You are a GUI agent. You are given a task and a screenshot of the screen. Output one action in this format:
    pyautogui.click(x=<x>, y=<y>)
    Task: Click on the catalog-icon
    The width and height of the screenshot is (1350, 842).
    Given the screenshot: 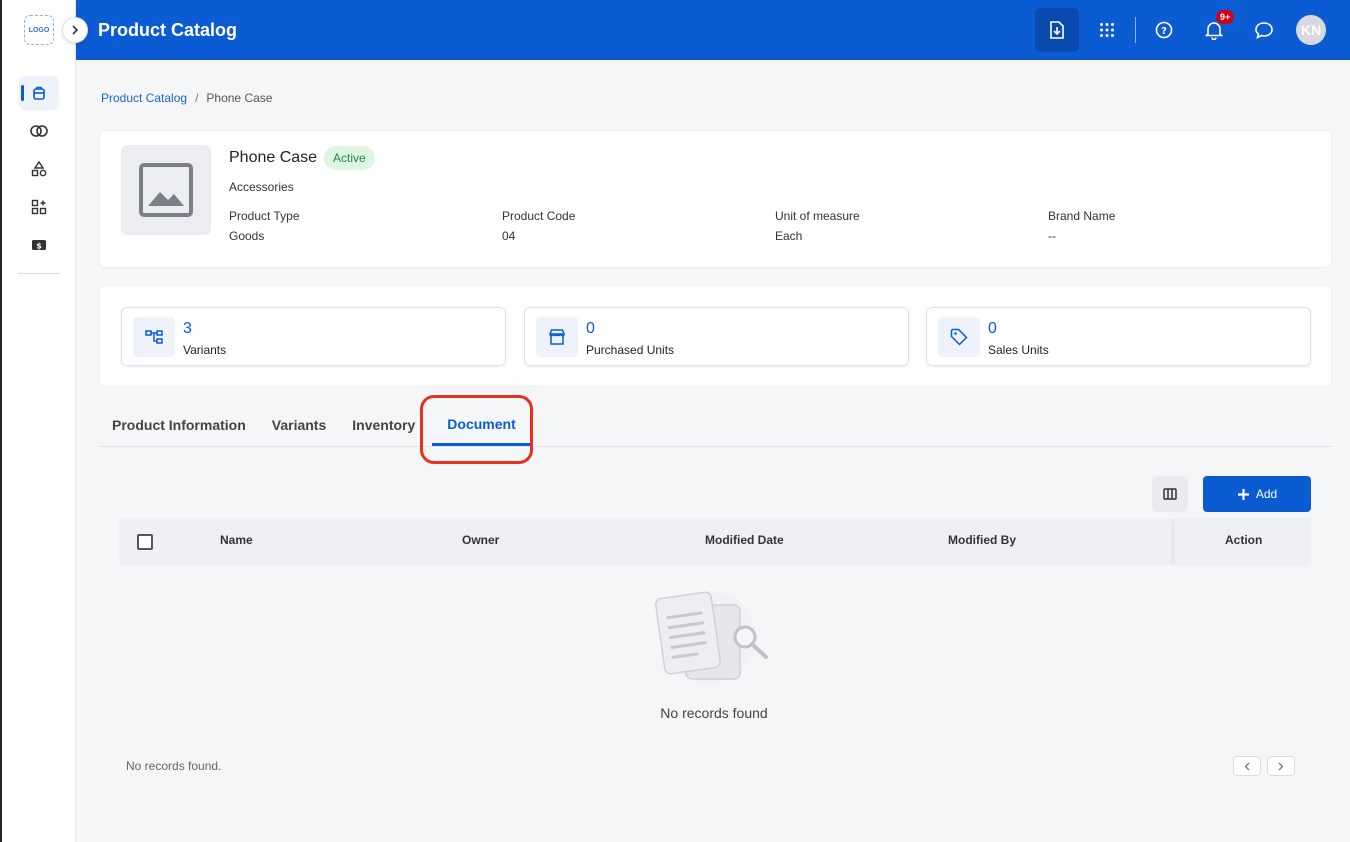 What is the action you would take?
    pyautogui.click(x=39, y=93)
    